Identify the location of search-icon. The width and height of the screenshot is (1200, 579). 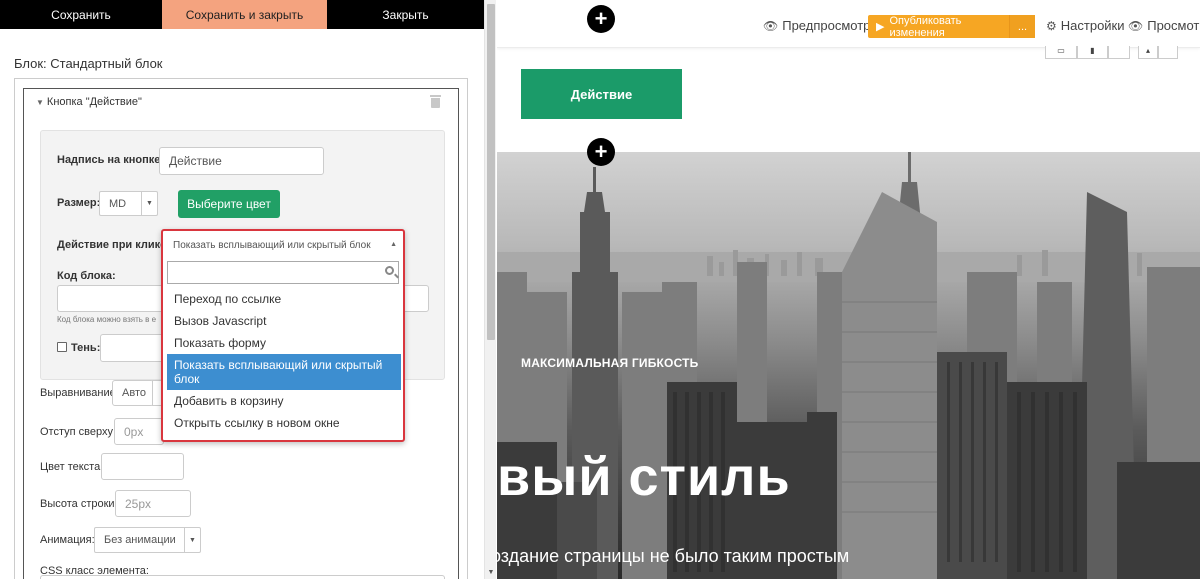
(389, 270).